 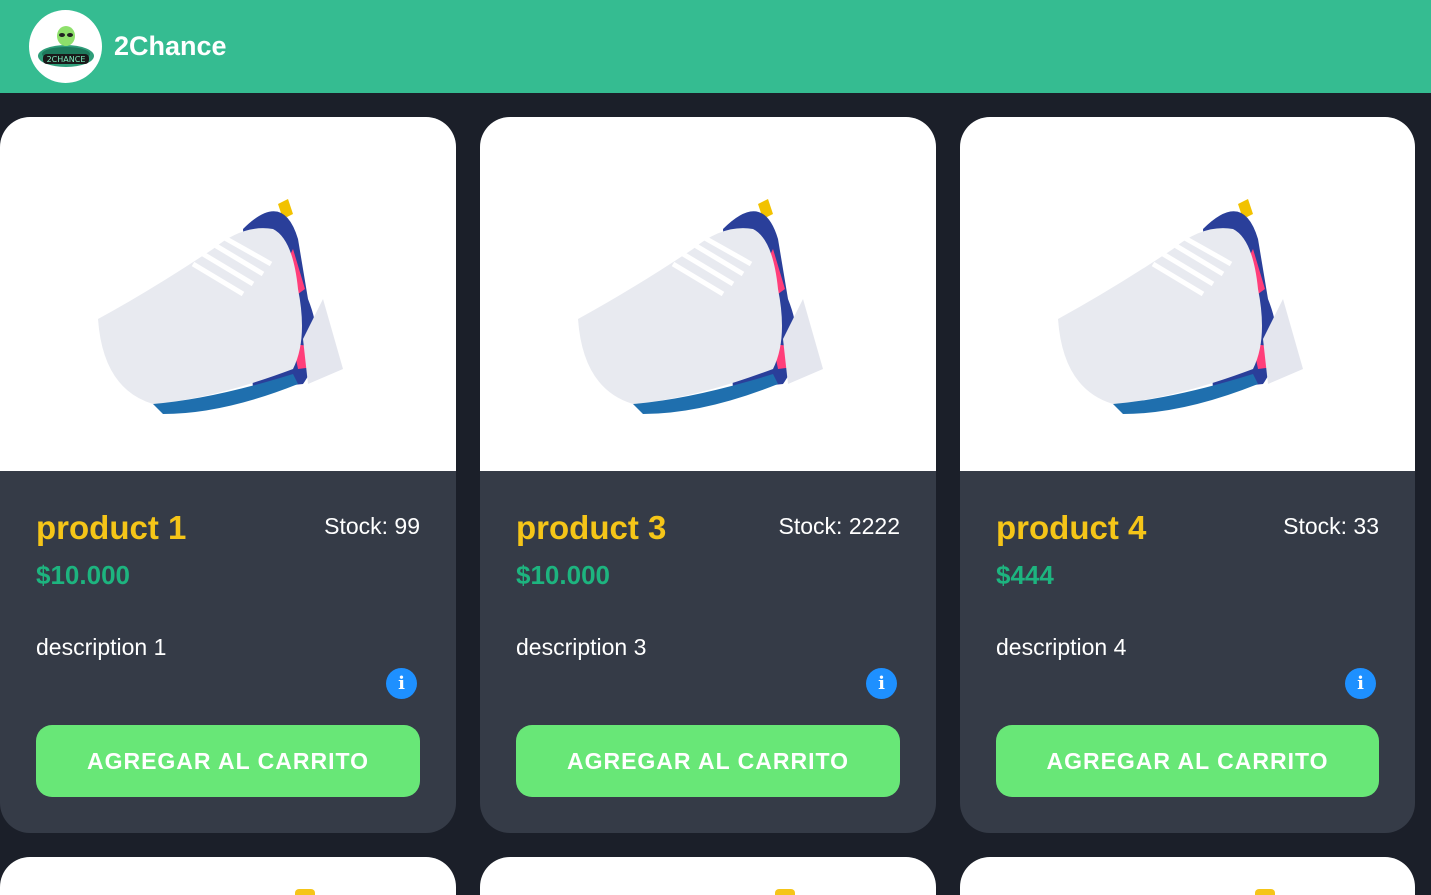 I want to click on product-description: description 3, so click(x=581, y=647).